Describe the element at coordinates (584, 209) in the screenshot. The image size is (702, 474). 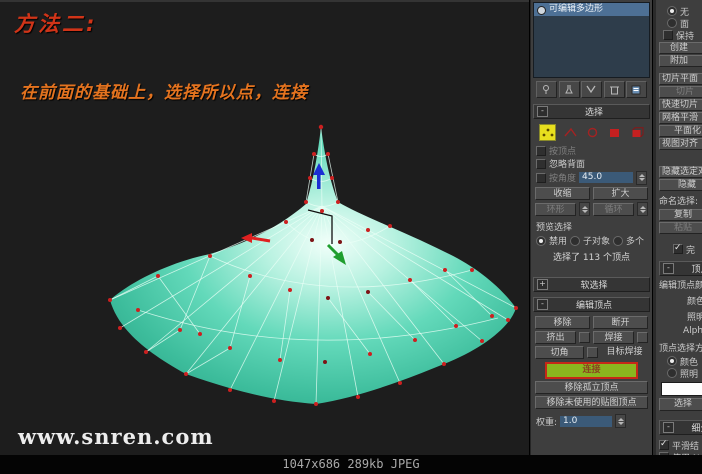
I see `ring-spinner` at that location.